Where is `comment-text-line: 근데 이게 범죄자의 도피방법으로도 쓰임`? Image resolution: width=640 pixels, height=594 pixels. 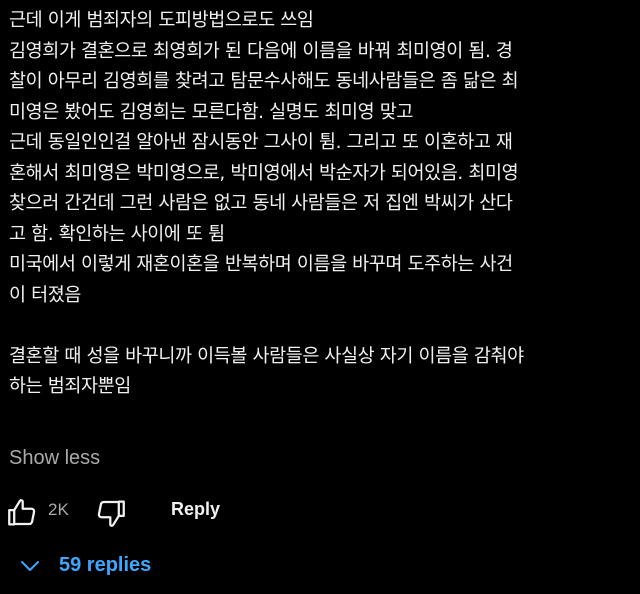 comment-text-line: 근데 이게 범죄자의 도피방법으로도 쓰임 is located at coordinates (161, 20).